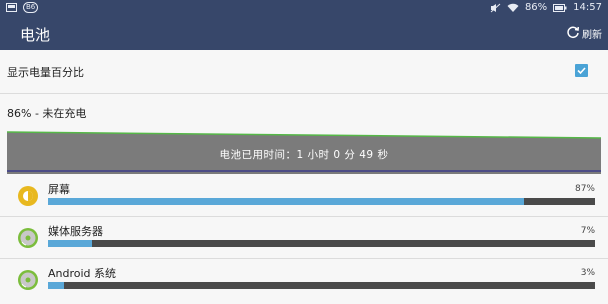 This screenshot has width=608, height=304. I want to click on status-bar-right: 86% 14:57, so click(546, 7).